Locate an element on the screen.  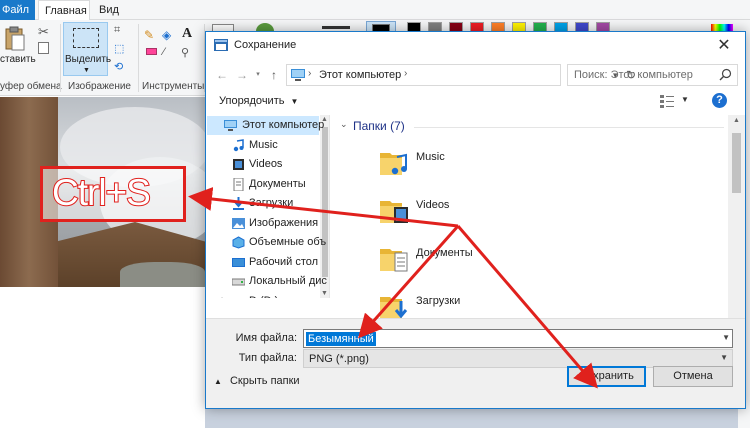
chevron-down-icon: ▾ is located at coordinates (258, 74).